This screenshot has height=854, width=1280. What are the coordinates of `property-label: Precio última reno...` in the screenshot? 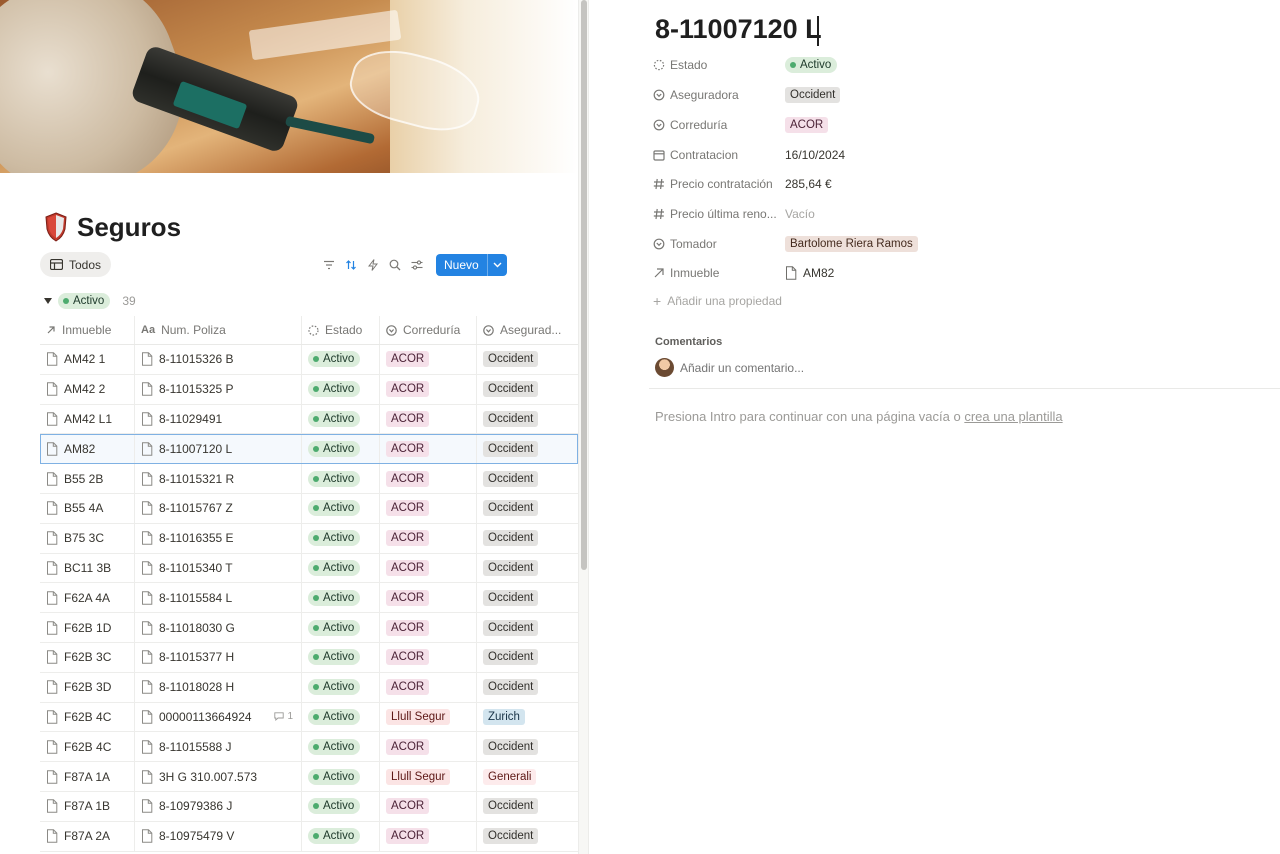 It's located at (719, 214).